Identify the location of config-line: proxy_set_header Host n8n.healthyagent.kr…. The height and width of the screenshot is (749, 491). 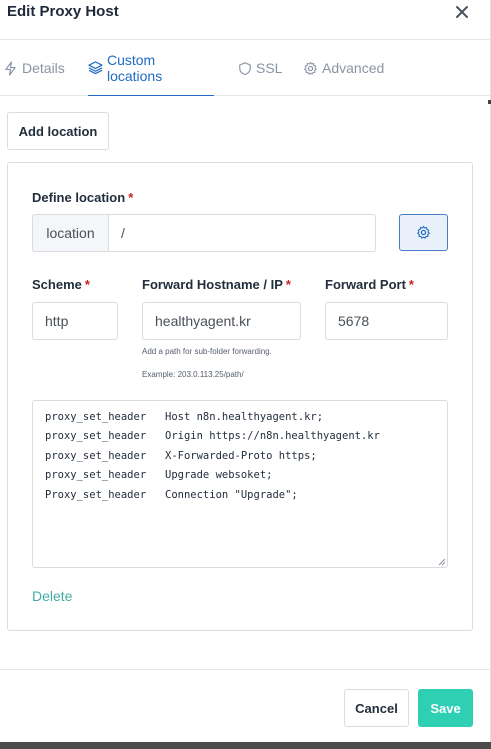
(184, 416).